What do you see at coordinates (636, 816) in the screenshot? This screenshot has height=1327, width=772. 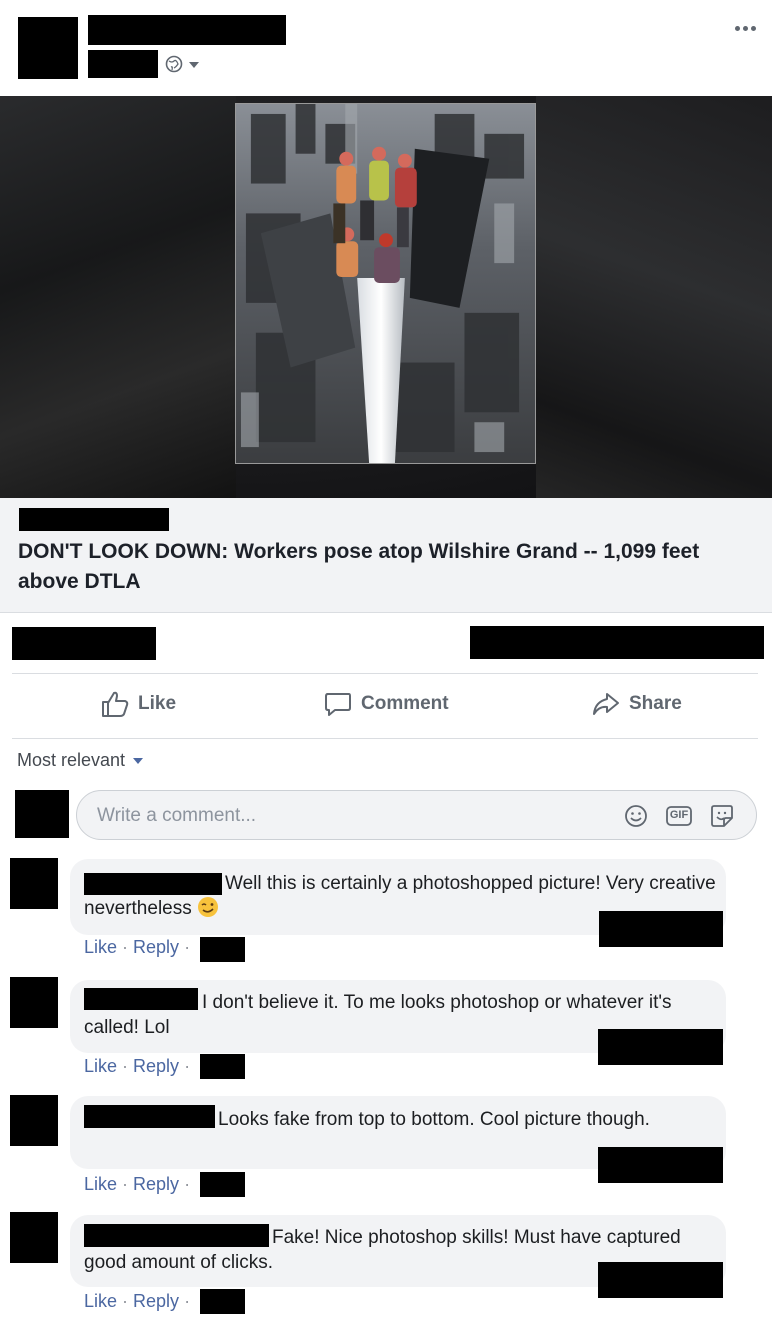 I see `emoji-icon` at bounding box center [636, 816].